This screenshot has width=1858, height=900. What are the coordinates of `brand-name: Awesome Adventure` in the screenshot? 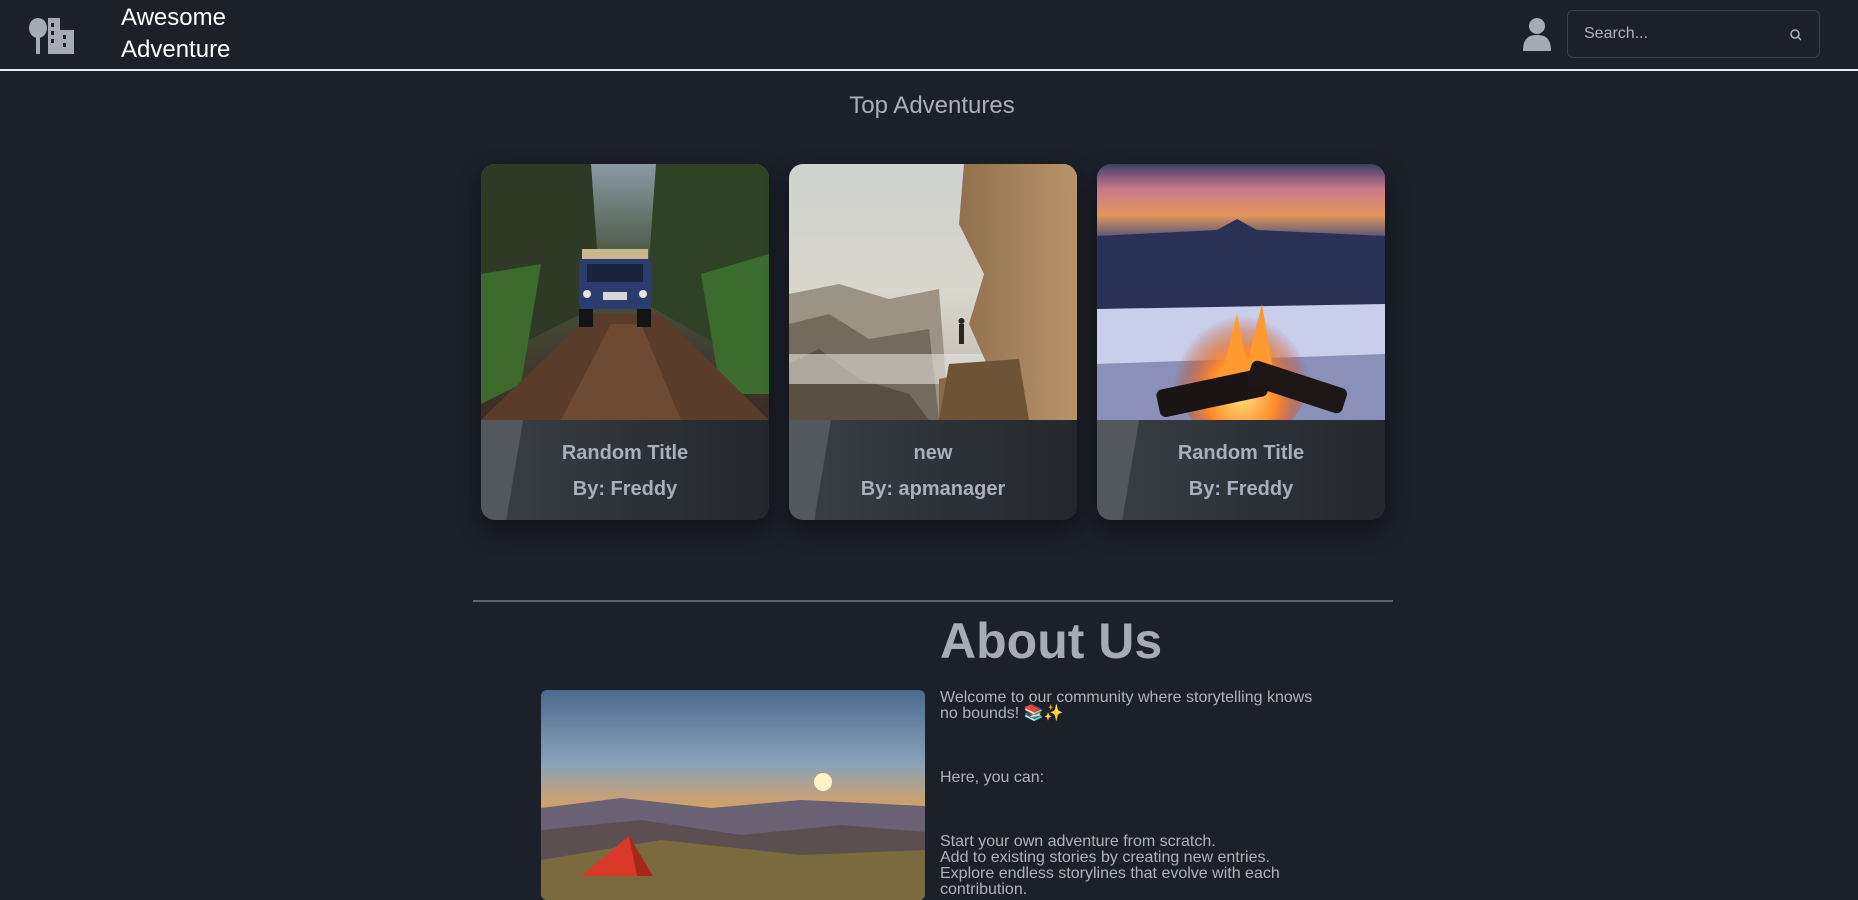 It's located at (201, 34).